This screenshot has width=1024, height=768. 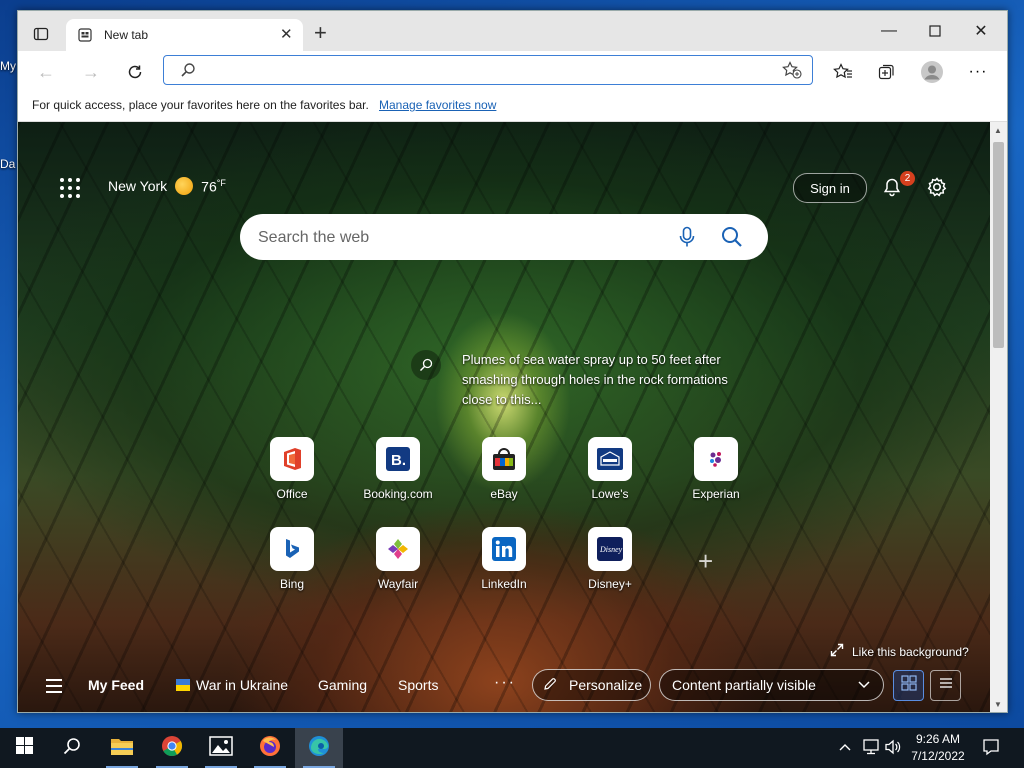 What do you see at coordinates (705, 561) in the screenshot?
I see `add-quick-link-icon: +` at bounding box center [705, 561].